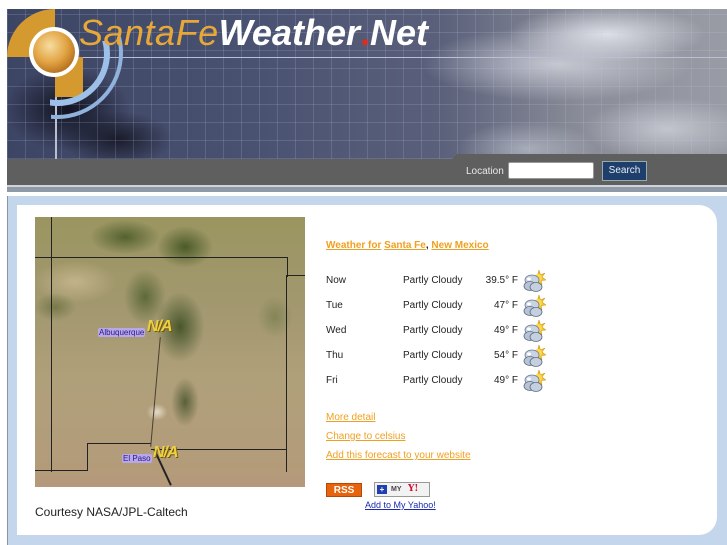 This screenshot has height=545, width=727. I want to click on forecast-row: Wed Partly Cloudy 49° F, so click(441, 331).